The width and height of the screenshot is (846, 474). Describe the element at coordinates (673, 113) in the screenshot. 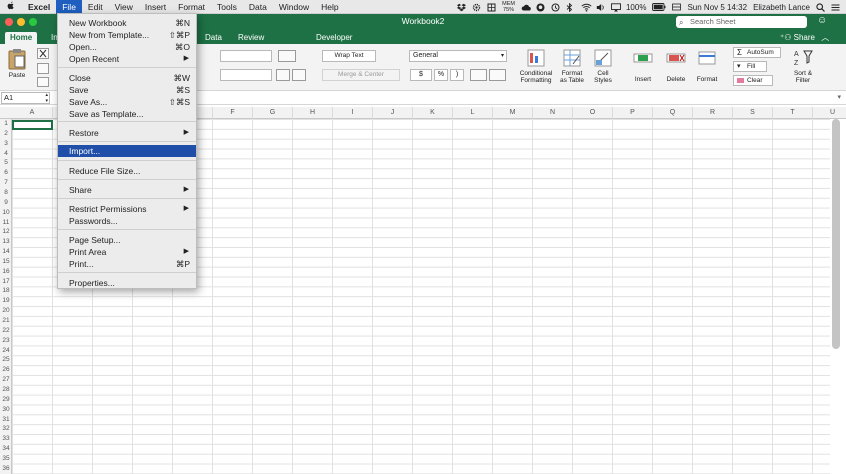

I see `column-header: Q` at that location.